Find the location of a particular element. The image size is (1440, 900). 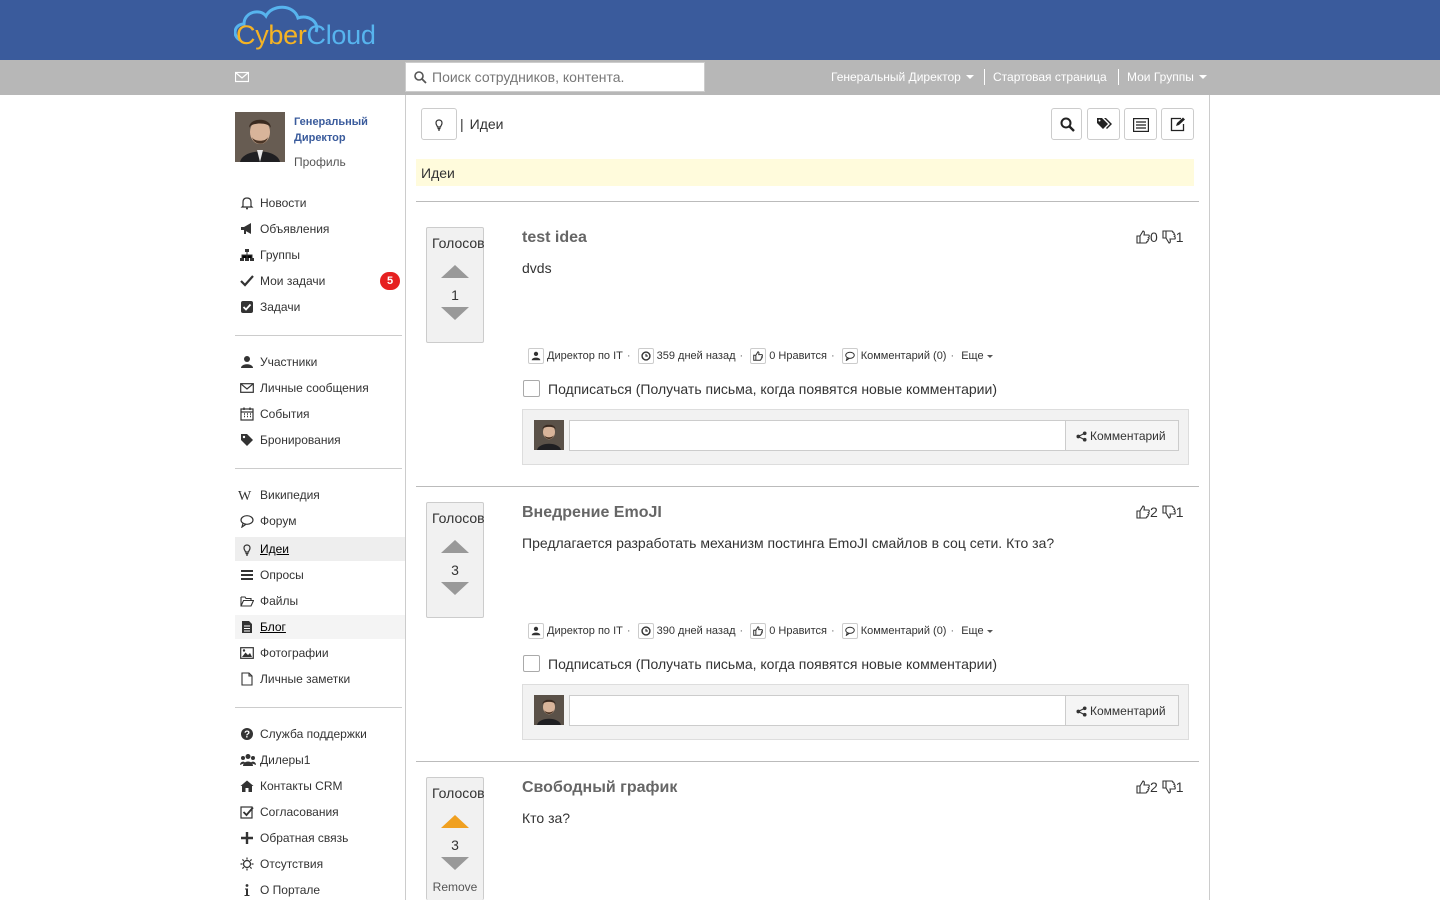

sidebar-divider is located at coordinates (318, 335).